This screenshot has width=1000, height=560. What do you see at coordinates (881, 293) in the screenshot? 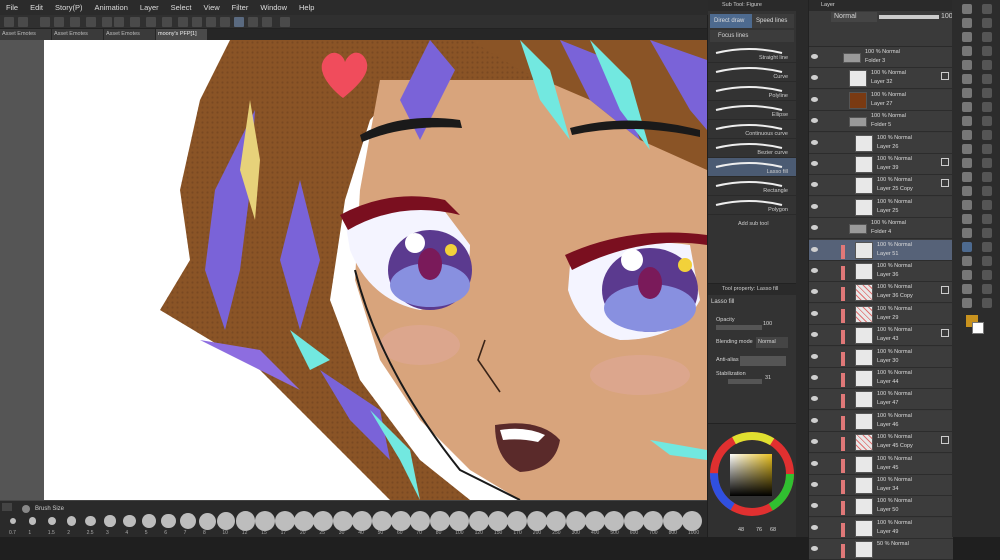
I see `layer-row: 100 % Normal Layer 36 Copy` at bounding box center [881, 293].